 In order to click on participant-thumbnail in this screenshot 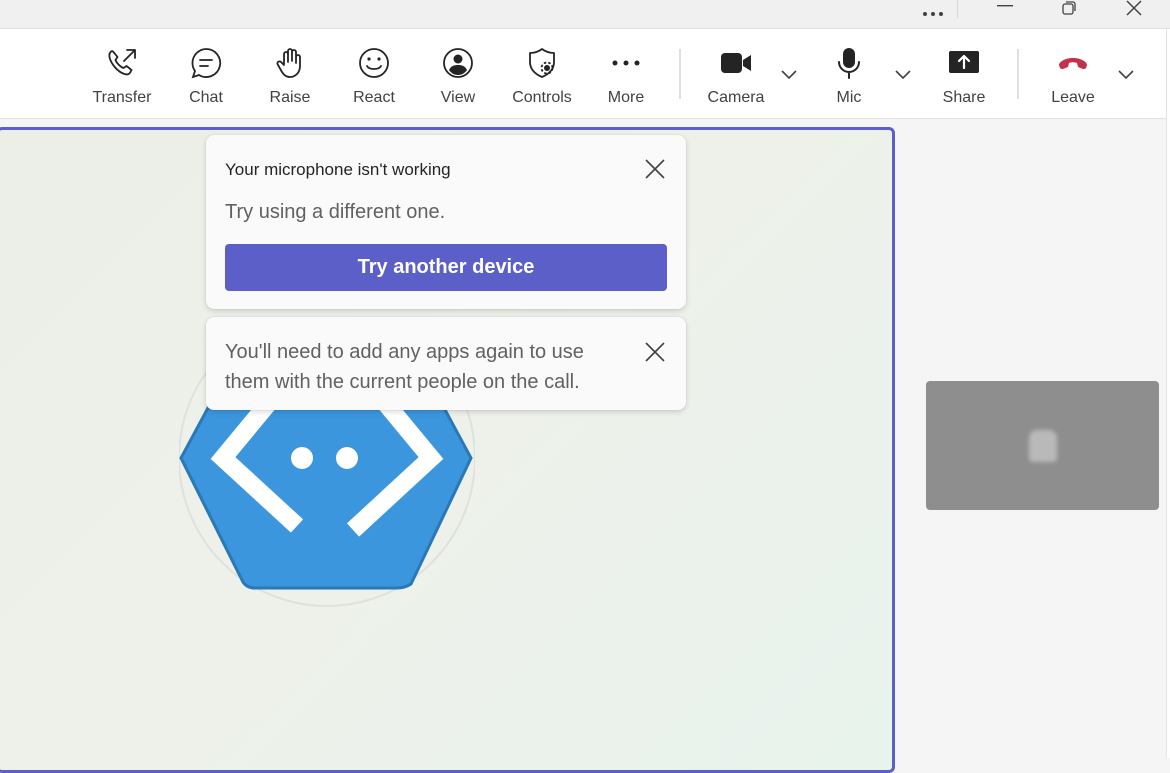, I will do `click(1042, 445)`.